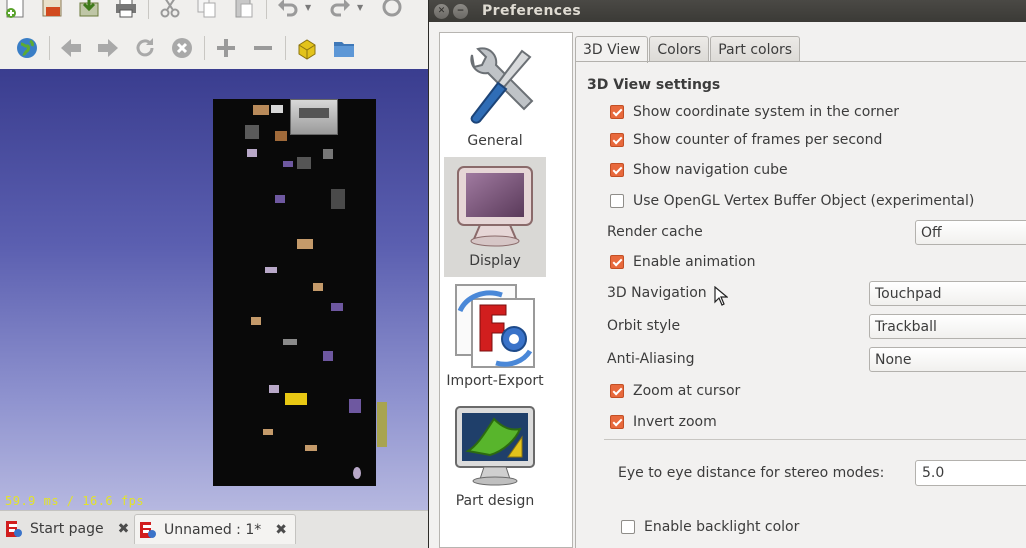 Image resolution: width=1026 pixels, height=548 pixels. Describe the element at coordinates (722, 527) in the screenshot. I see `checkbox-label: Enable backlight color` at that location.